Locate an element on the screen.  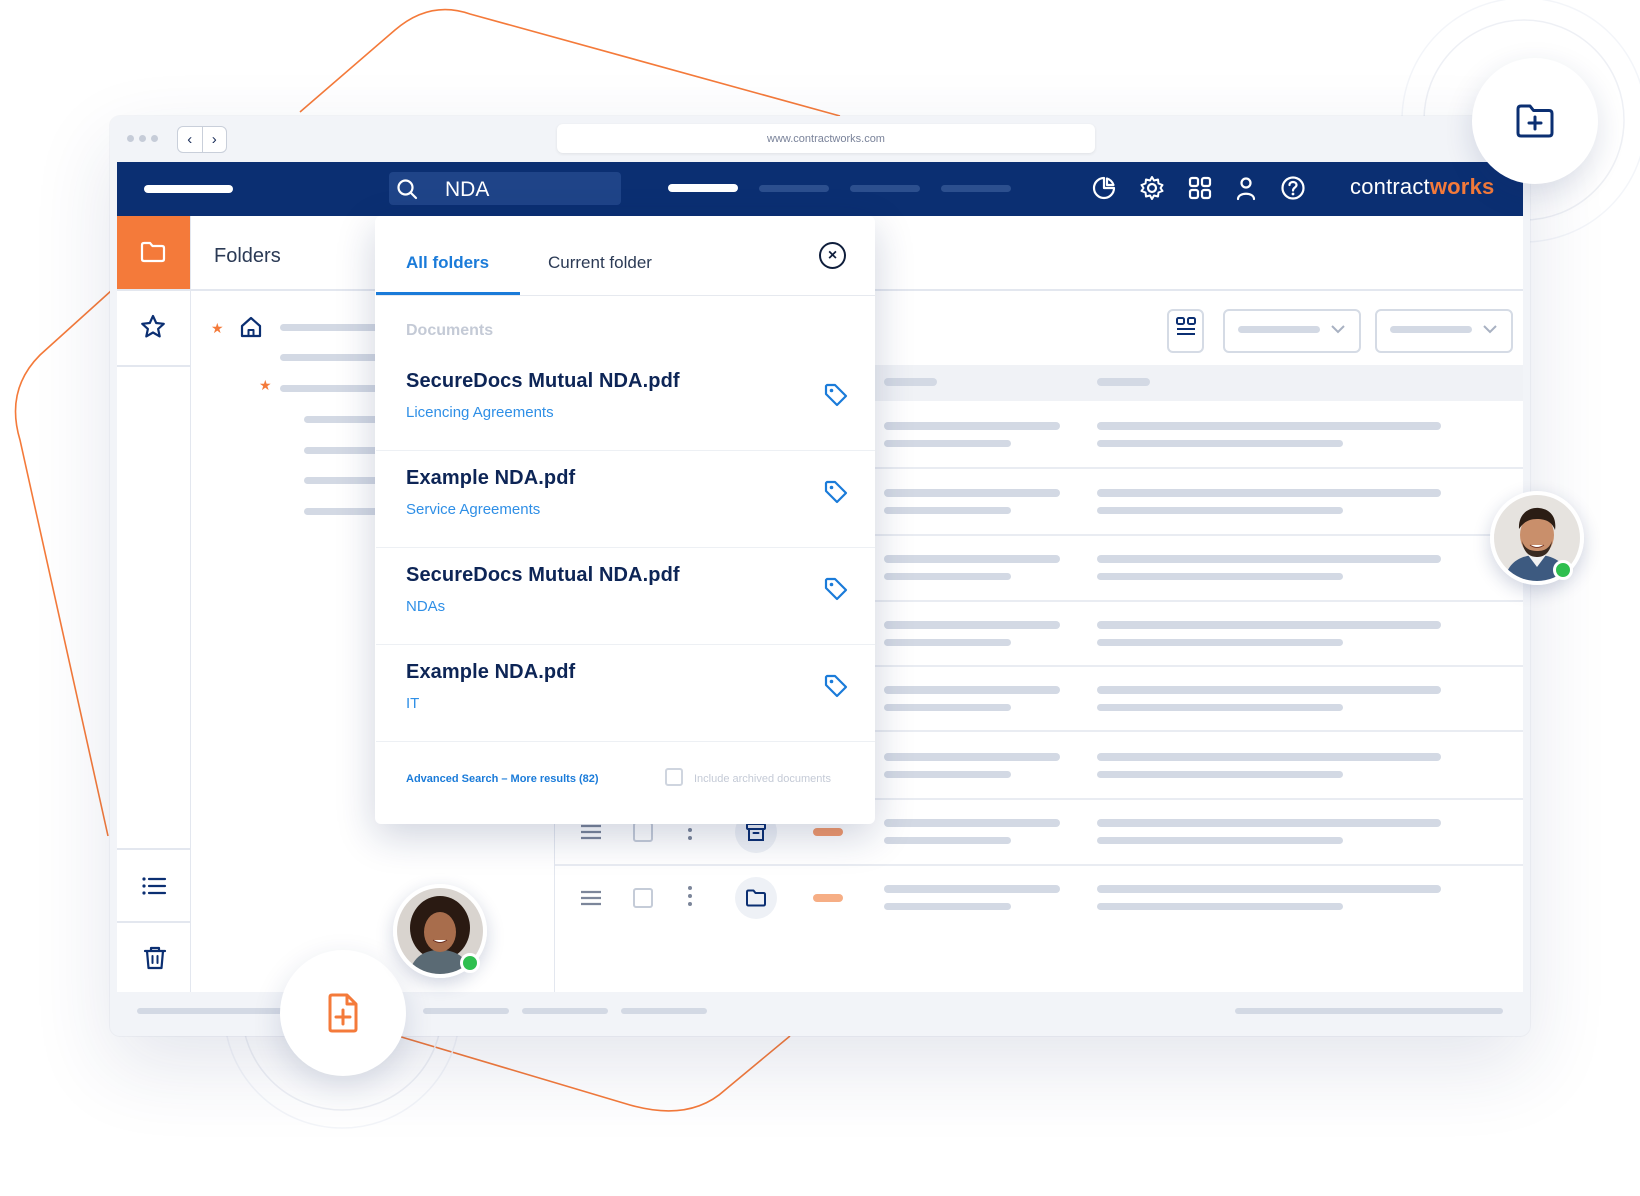
dropdown-placeholder is located at coordinates (1279, 329).